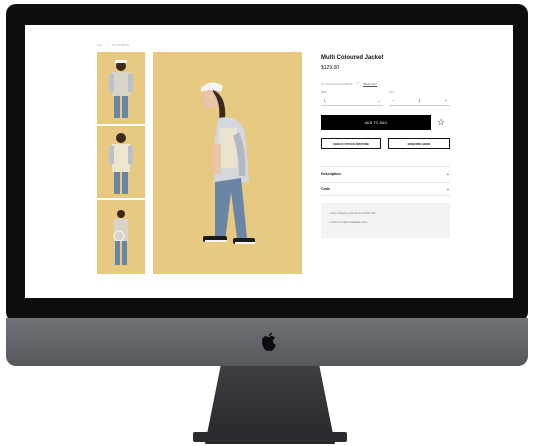 This screenshot has width=533, height=446. Describe the element at coordinates (120, 45) in the screenshot. I see `breadcrumb-clothing: CLOTHING` at that location.